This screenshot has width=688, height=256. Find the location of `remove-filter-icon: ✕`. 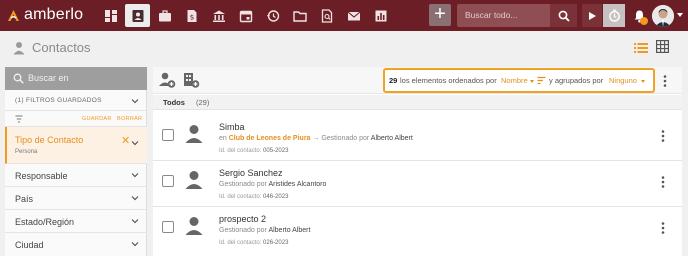

remove-filter-icon: ✕ is located at coordinates (125, 140).